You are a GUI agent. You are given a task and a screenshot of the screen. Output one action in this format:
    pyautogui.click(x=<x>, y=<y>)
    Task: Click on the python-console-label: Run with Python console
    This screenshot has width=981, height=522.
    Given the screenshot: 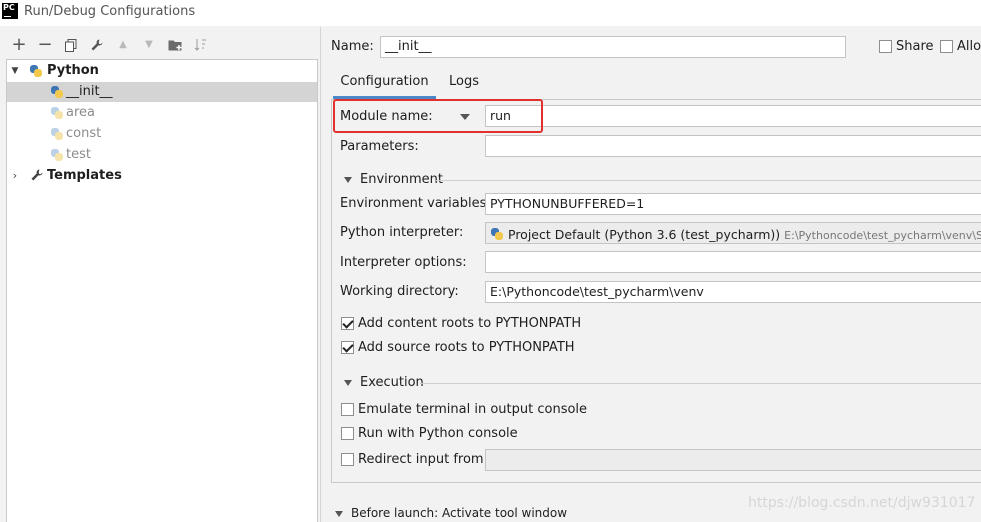 What is the action you would take?
    pyautogui.click(x=438, y=433)
    